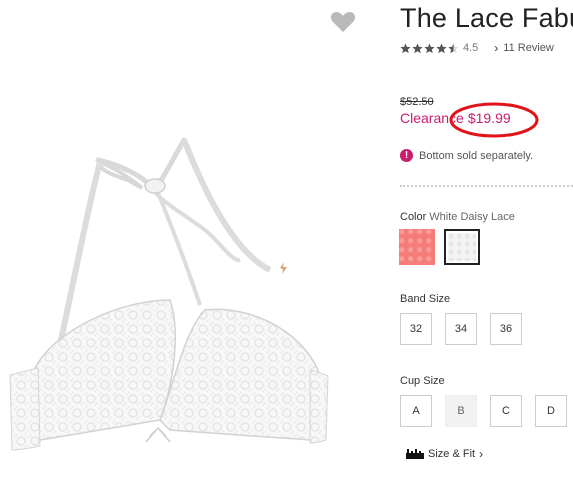  What do you see at coordinates (417, 102) in the screenshot?
I see `original-price: $52.50` at bounding box center [417, 102].